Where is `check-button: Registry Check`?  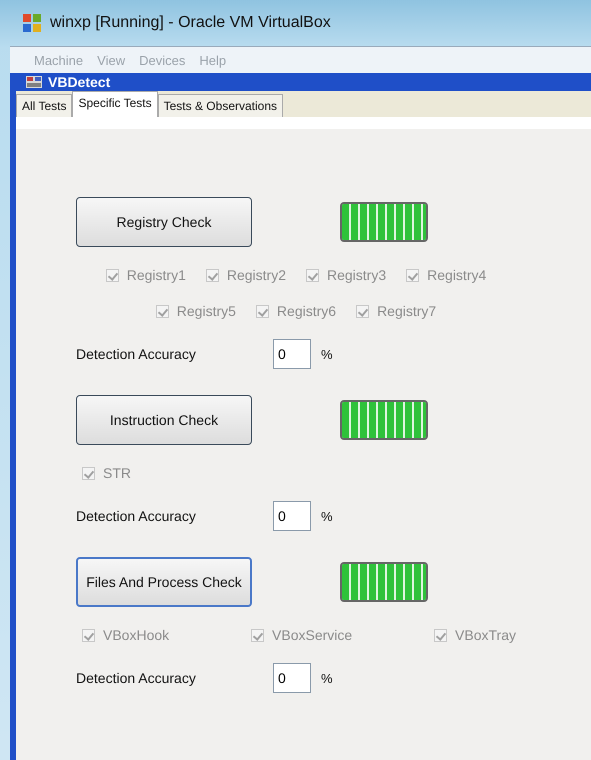 check-button: Registry Check is located at coordinates (164, 222).